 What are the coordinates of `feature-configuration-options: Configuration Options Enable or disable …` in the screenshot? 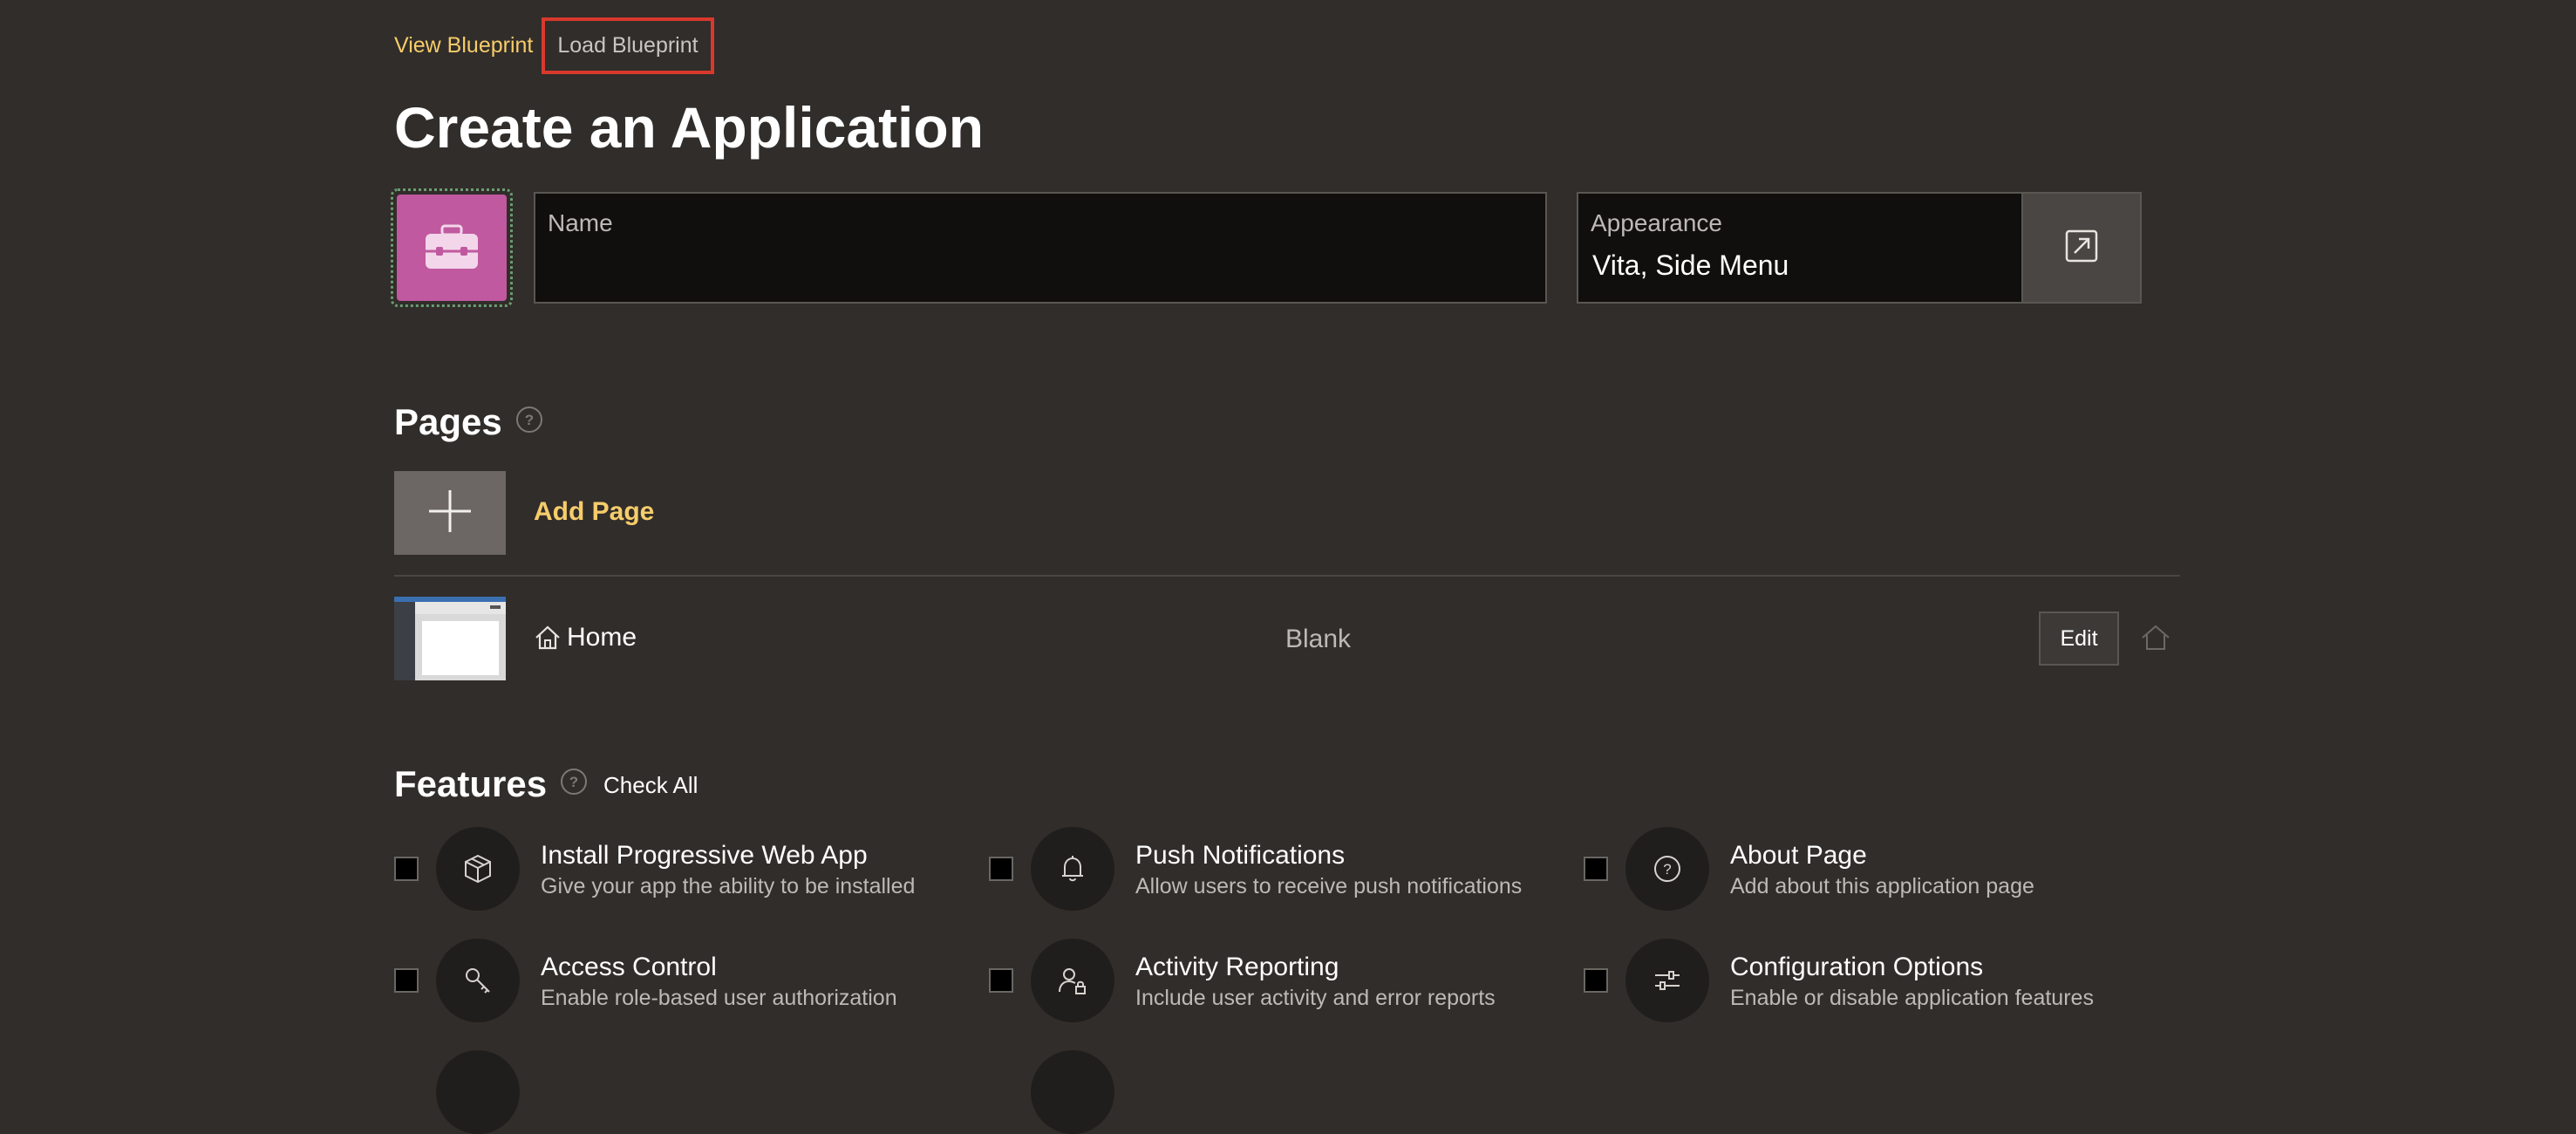 It's located at (1872, 983).